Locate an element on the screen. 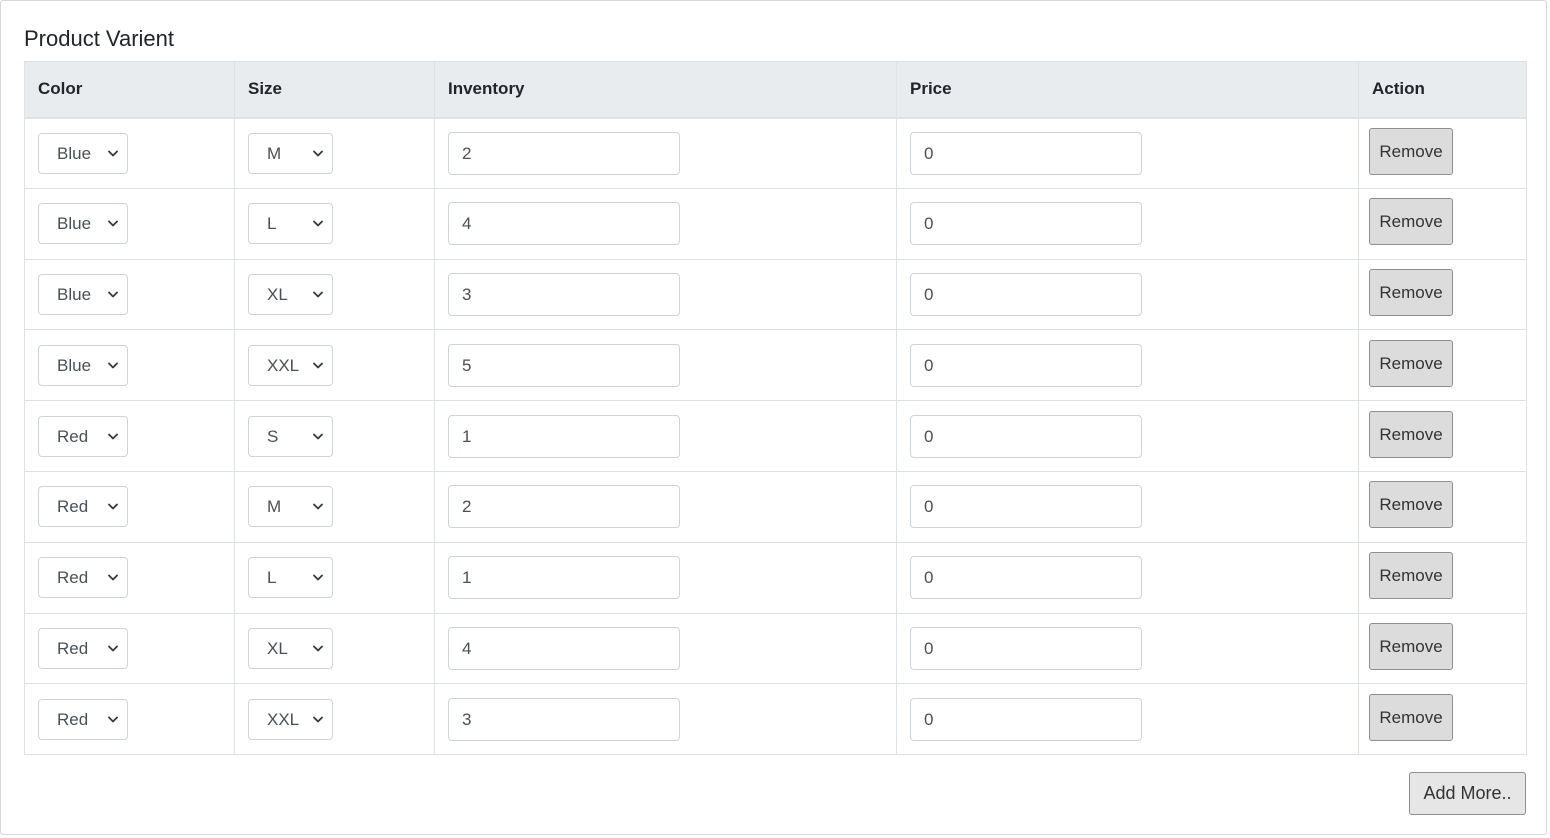 This screenshot has width=1550, height=838. table-row: Red L 1 0 Remove is located at coordinates (775, 577).